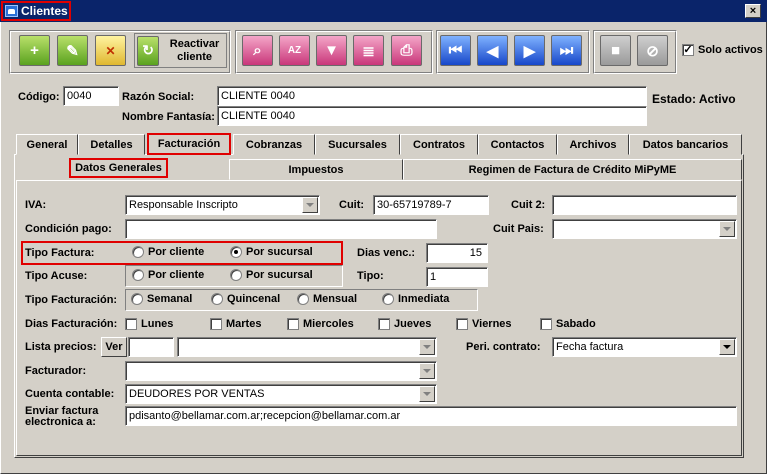  What do you see at coordinates (685, 144) in the screenshot?
I see `tab-datos-bancarios: Datos bancarios` at bounding box center [685, 144].